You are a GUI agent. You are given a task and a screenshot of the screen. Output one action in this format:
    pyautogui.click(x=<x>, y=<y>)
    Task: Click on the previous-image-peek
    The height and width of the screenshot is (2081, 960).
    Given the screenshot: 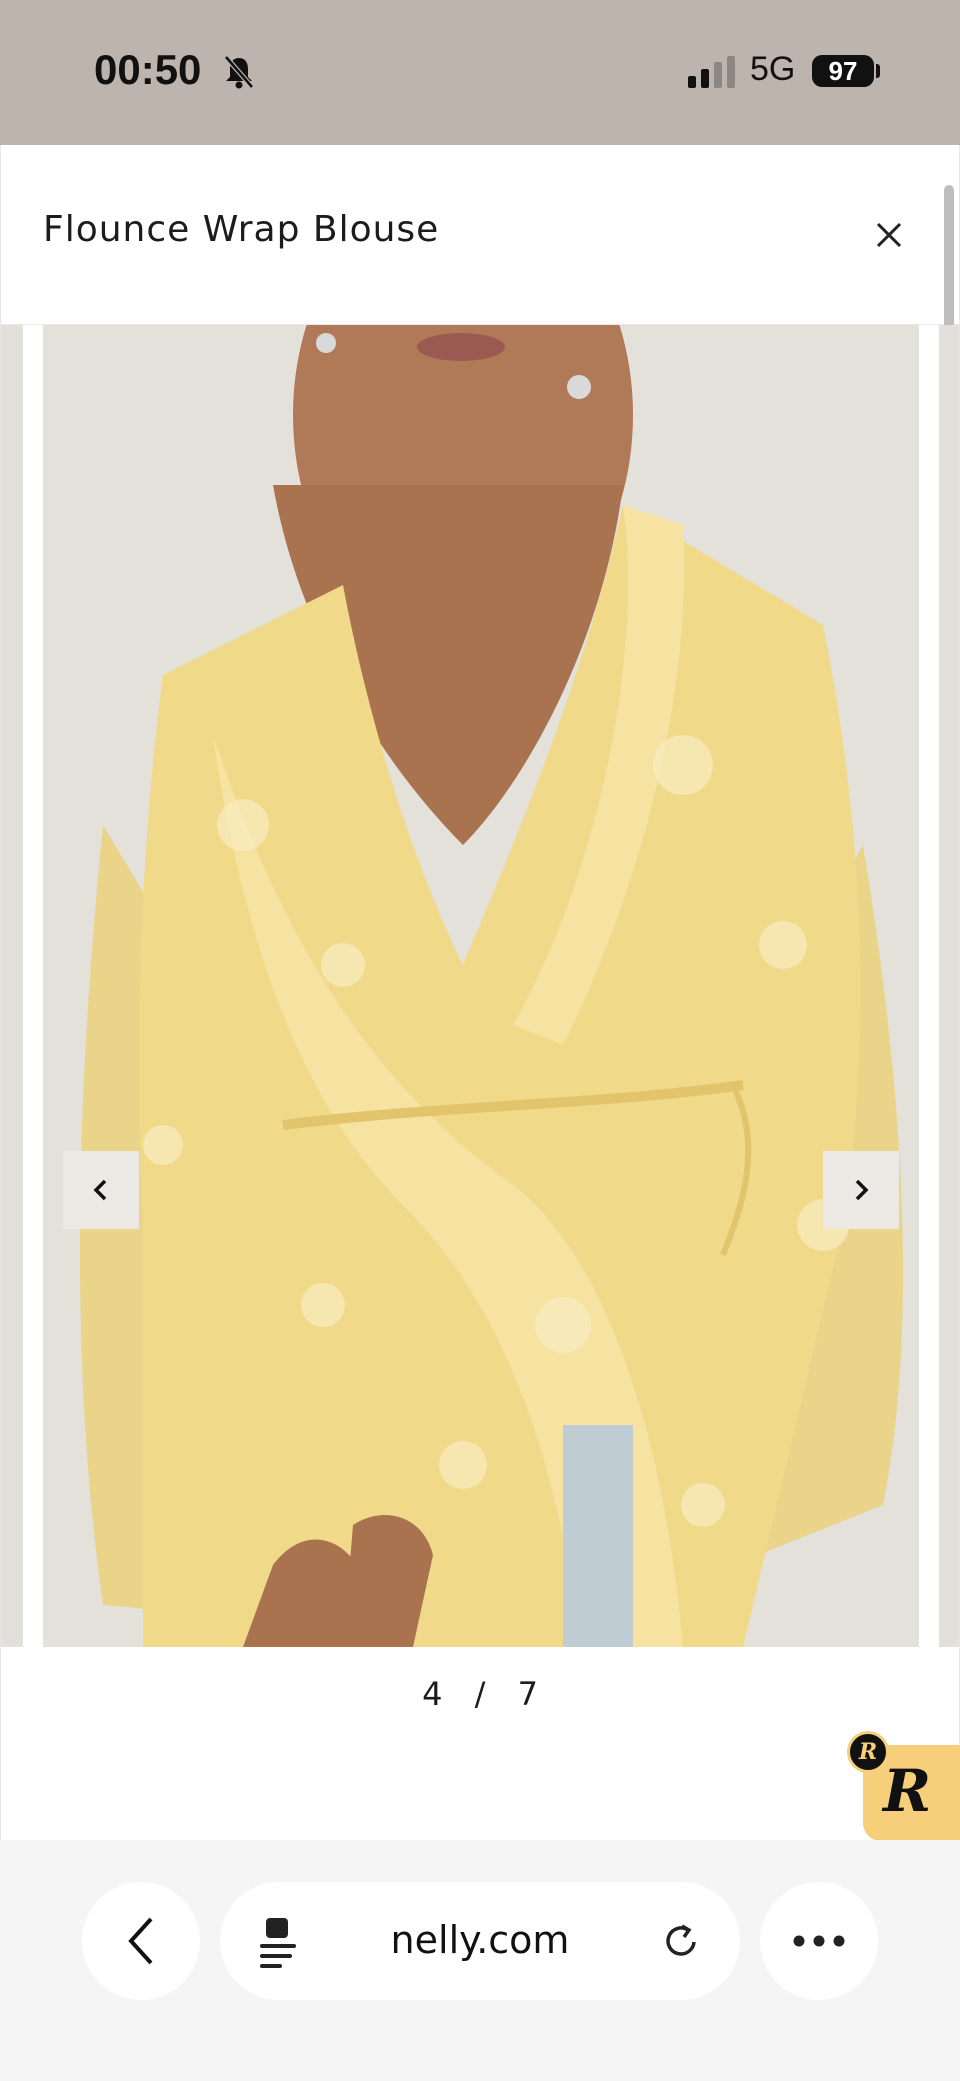 What is the action you would take?
    pyautogui.click(x=12, y=986)
    